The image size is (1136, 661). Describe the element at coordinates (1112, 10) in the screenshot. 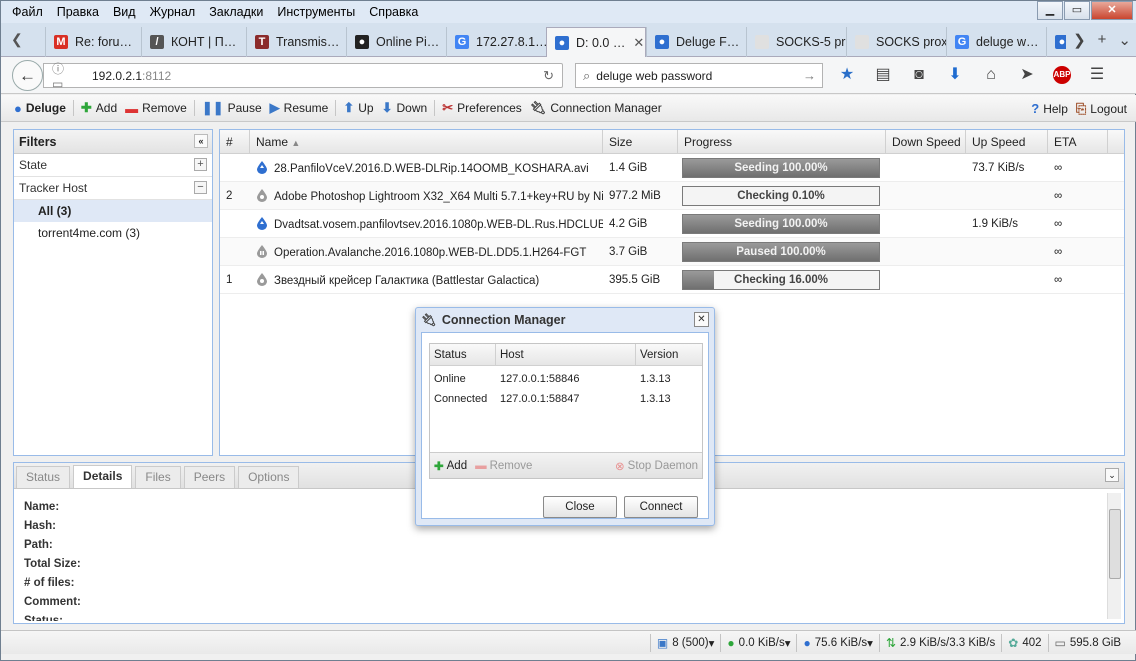

I see `close-window-button: ✕` at that location.